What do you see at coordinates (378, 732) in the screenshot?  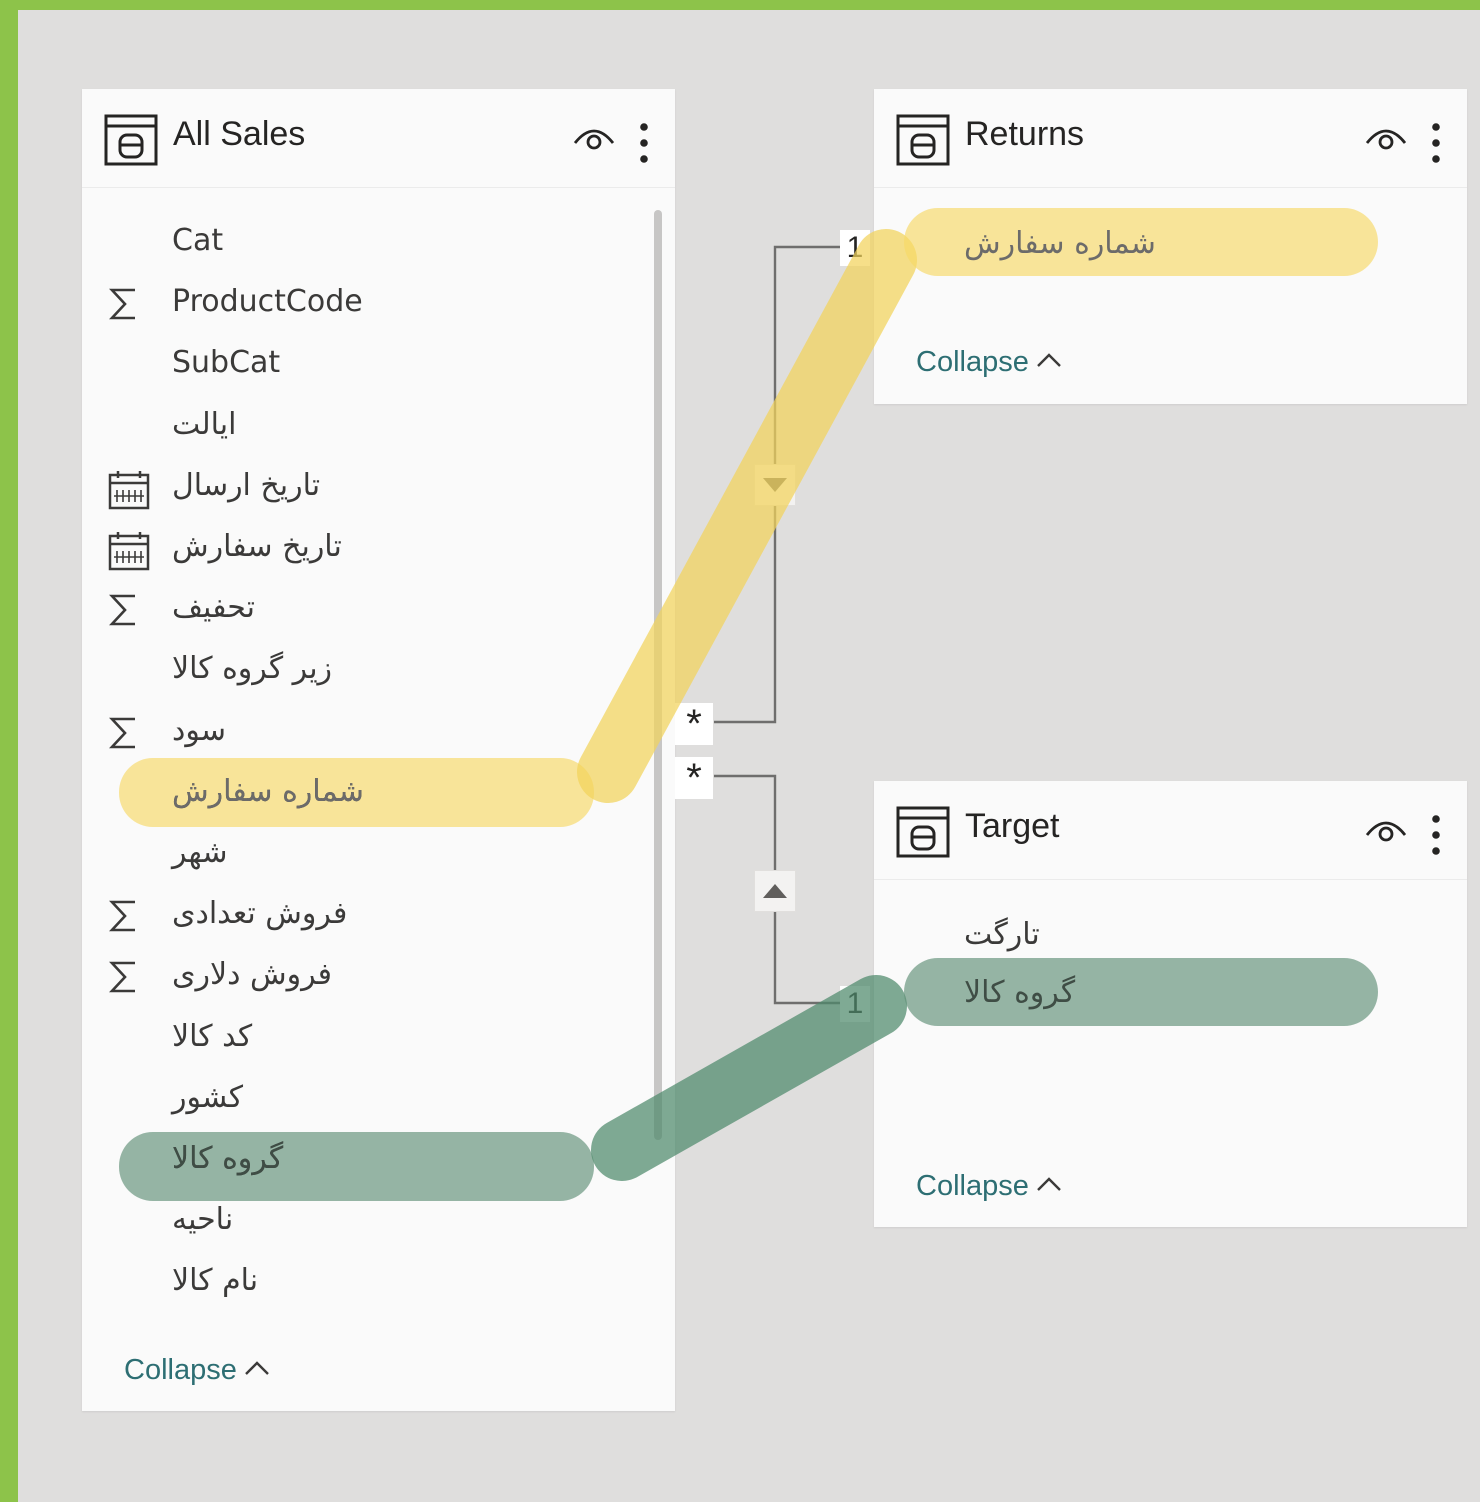 I see `field-row: سود` at bounding box center [378, 732].